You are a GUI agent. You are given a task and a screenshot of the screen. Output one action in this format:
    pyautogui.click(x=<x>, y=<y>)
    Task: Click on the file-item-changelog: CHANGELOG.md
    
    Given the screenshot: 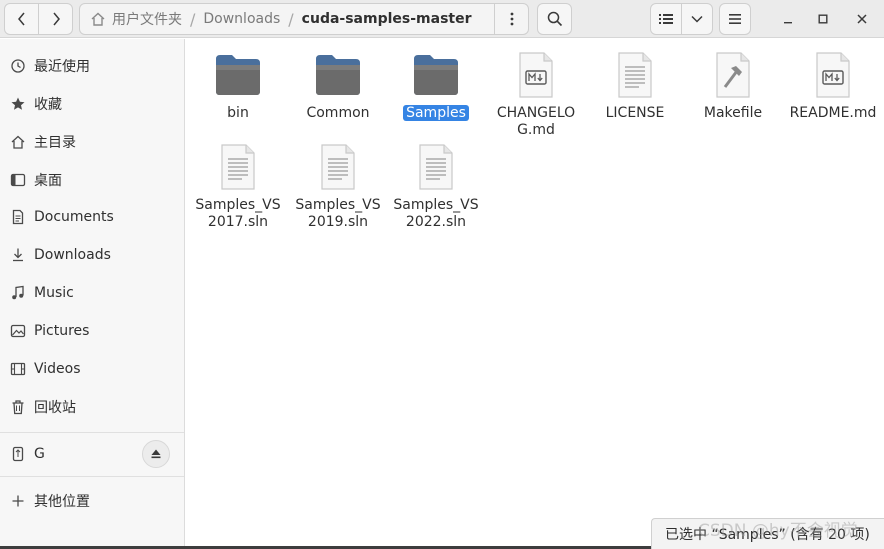 What is the action you would take?
    pyautogui.click(x=536, y=94)
    